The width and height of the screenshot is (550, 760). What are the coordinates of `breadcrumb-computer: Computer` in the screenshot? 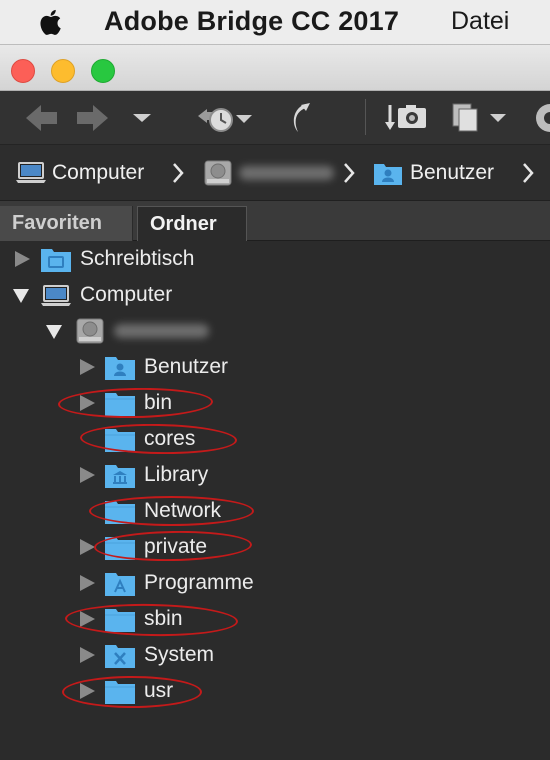 It's located at (79, 173).